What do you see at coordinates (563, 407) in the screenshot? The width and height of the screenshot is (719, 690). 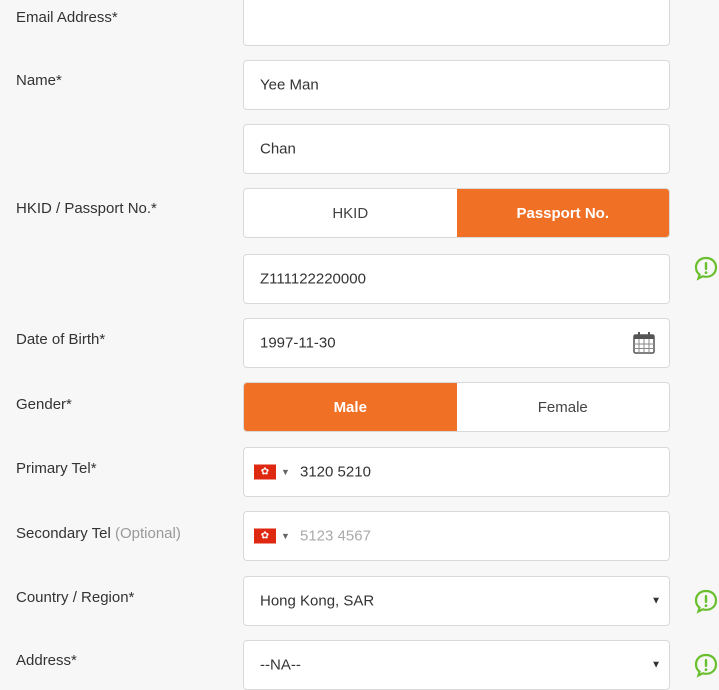 I see `gender-female-option: Female` at bounding box center [563, 407].